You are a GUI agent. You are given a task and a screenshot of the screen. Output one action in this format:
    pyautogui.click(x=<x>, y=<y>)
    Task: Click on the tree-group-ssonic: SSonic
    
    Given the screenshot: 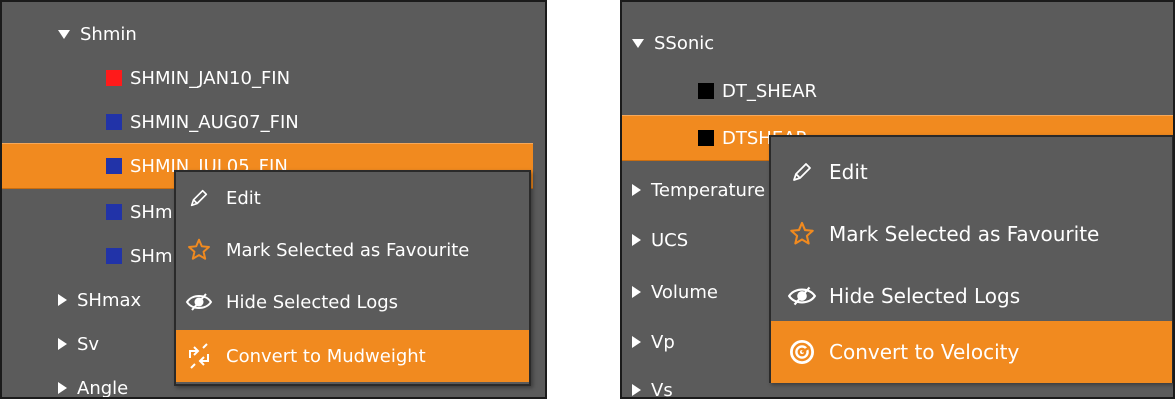 What is the action you would take?
    pyautogui.click(x=897, y=43)
    